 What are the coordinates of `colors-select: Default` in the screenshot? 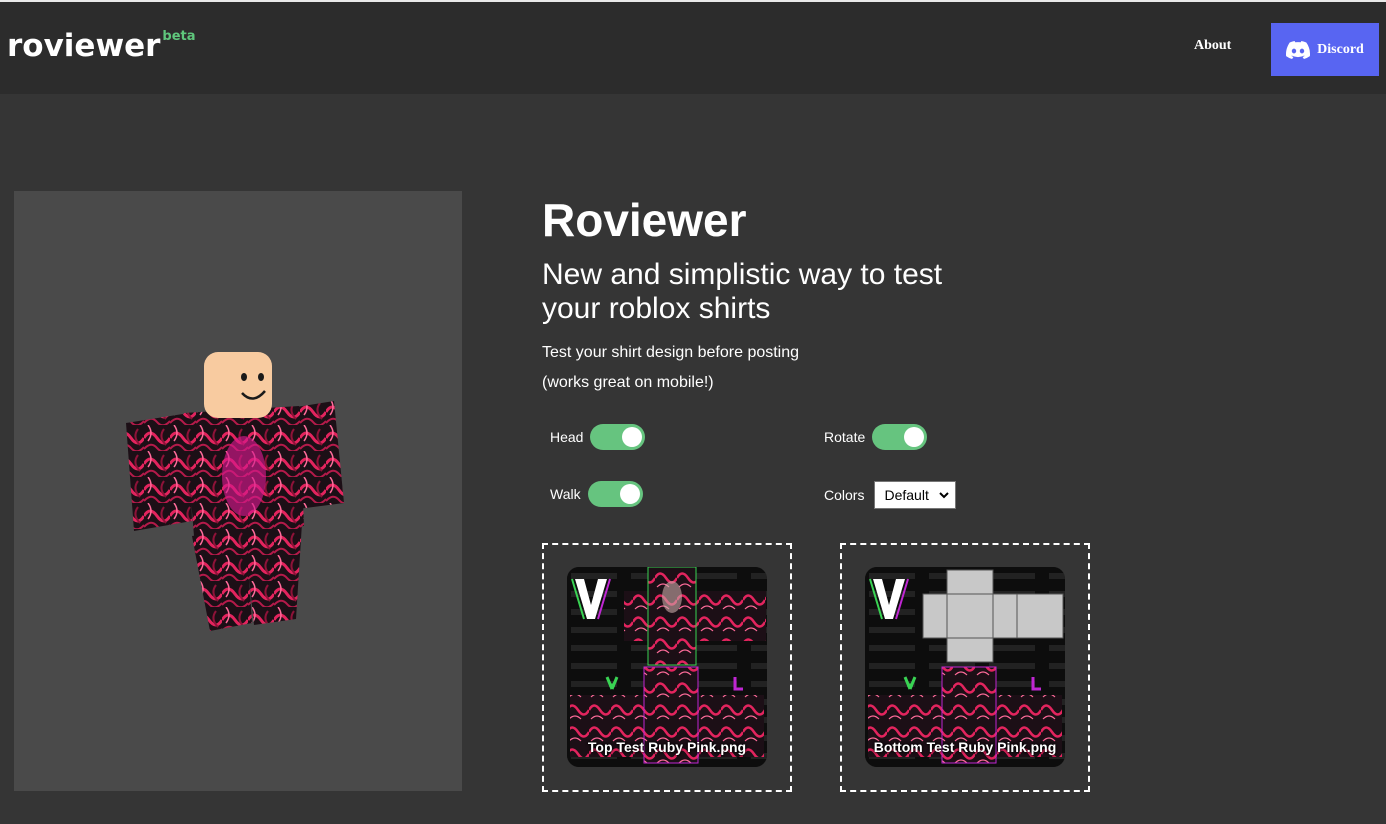 It's located at (915, 495).